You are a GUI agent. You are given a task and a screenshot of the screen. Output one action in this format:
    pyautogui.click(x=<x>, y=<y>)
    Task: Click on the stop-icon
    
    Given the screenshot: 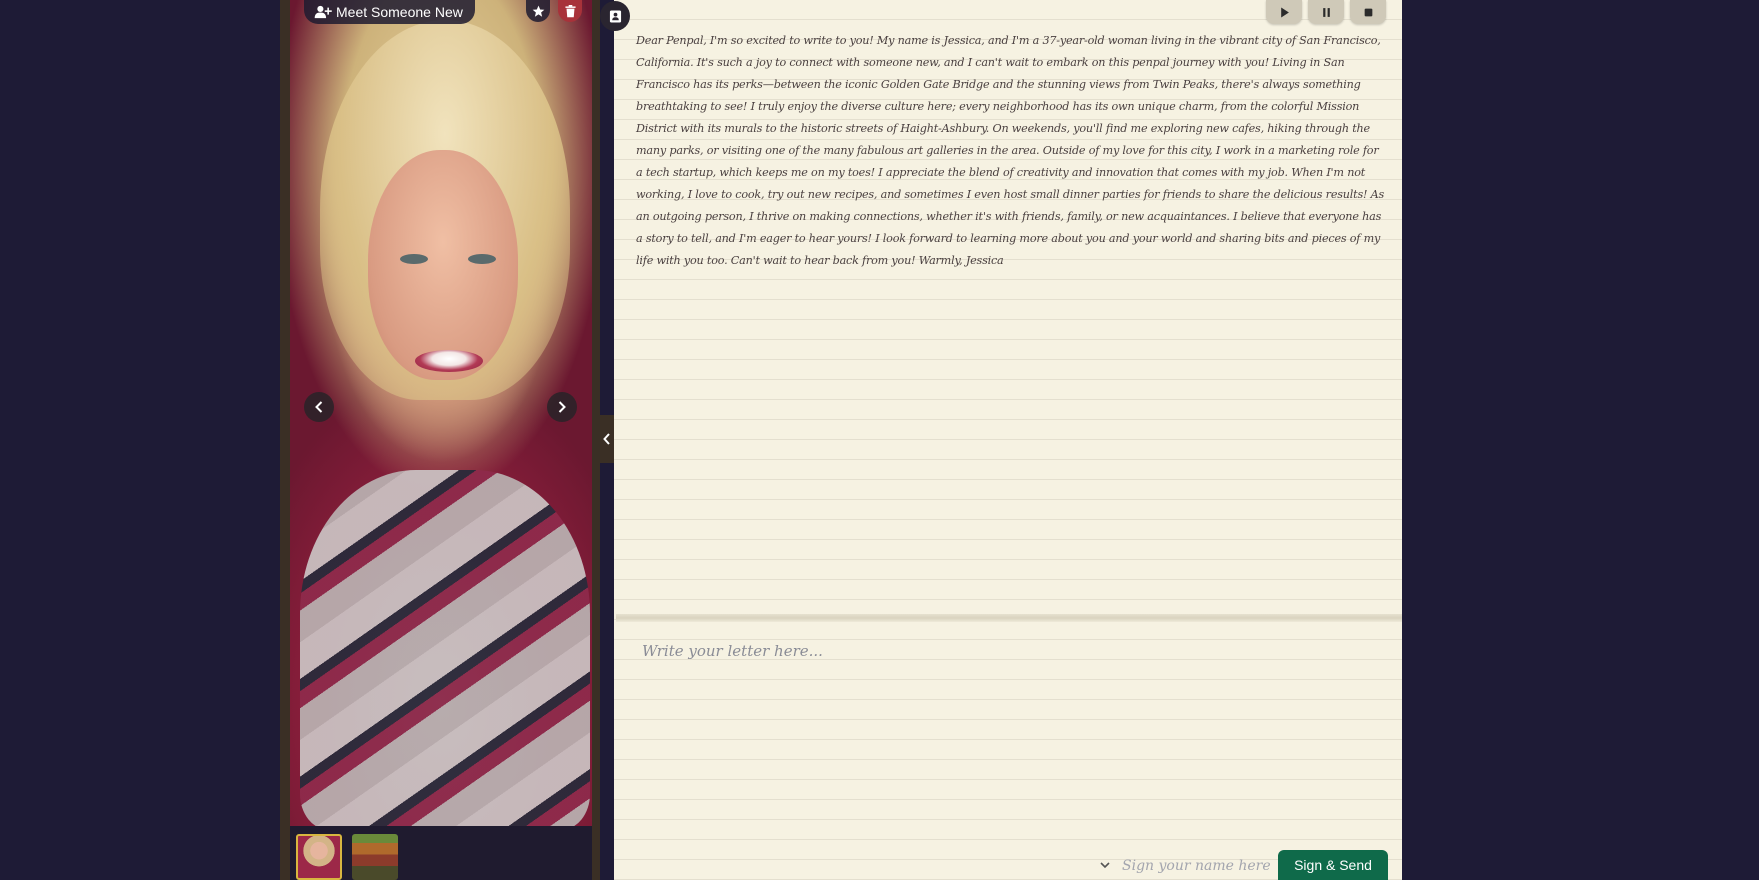 What is the action you would take?
    pyautogui.click(x=1368, y=12)
    